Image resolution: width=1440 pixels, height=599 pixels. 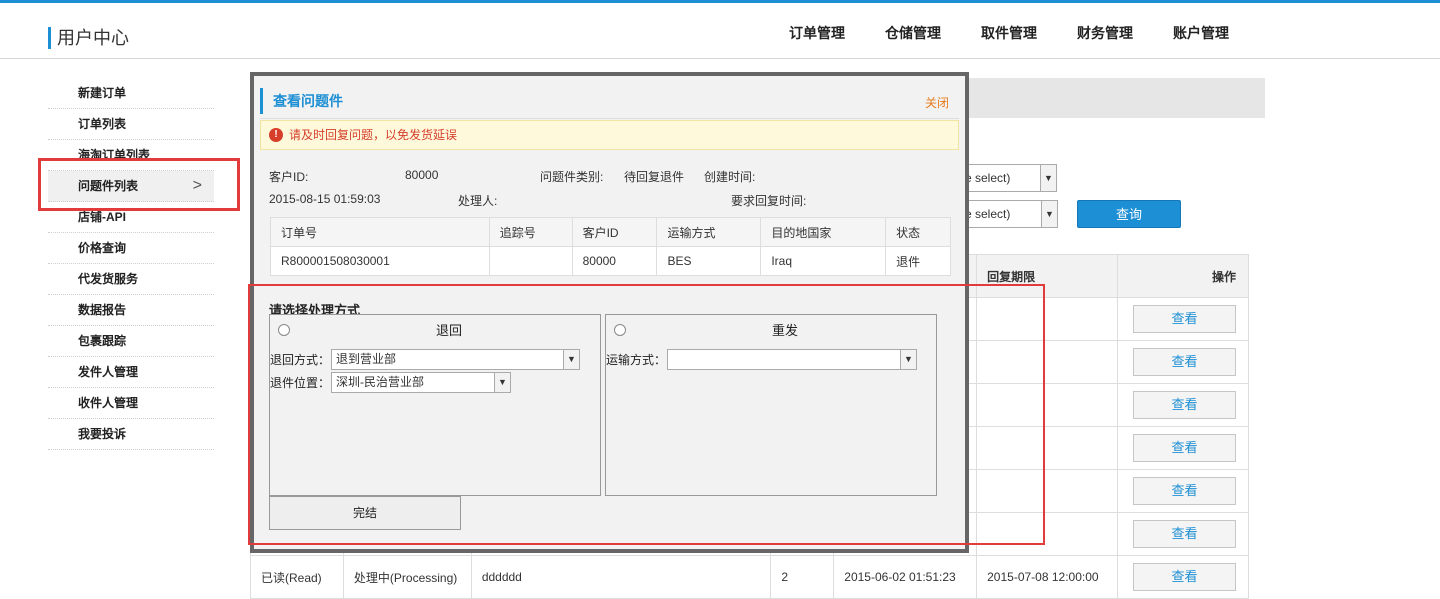 I want to click on table-header-row: 订单号 追踪号 客户ID 运输方式 目的地国家 状态, so click(x=610, y=232).